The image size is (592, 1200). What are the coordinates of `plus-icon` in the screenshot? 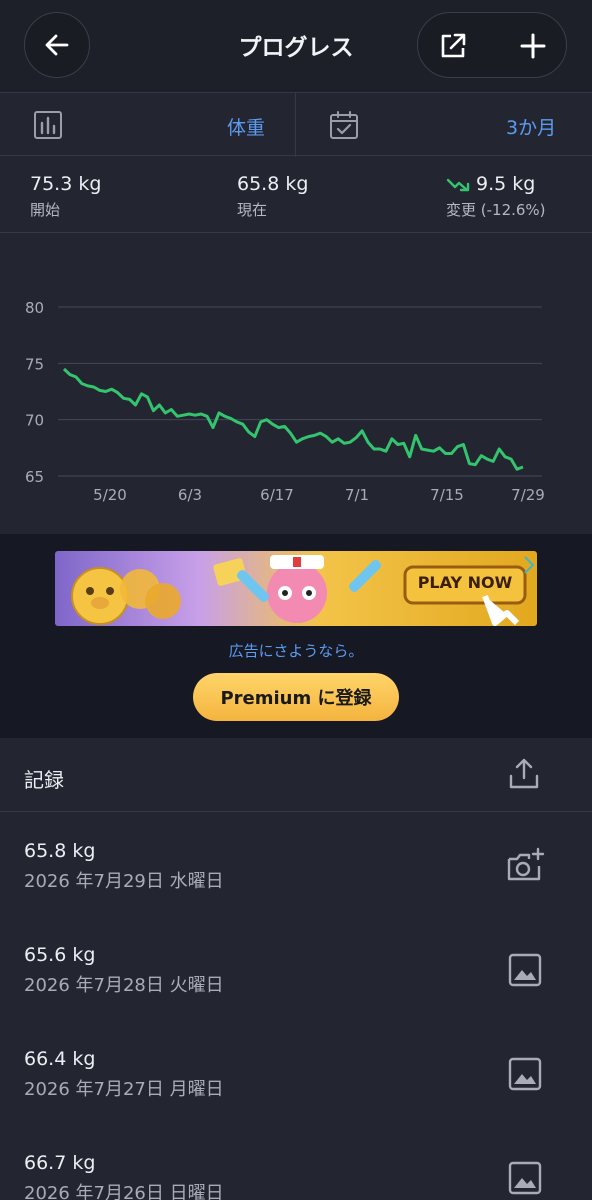 It's located at (533, 46).